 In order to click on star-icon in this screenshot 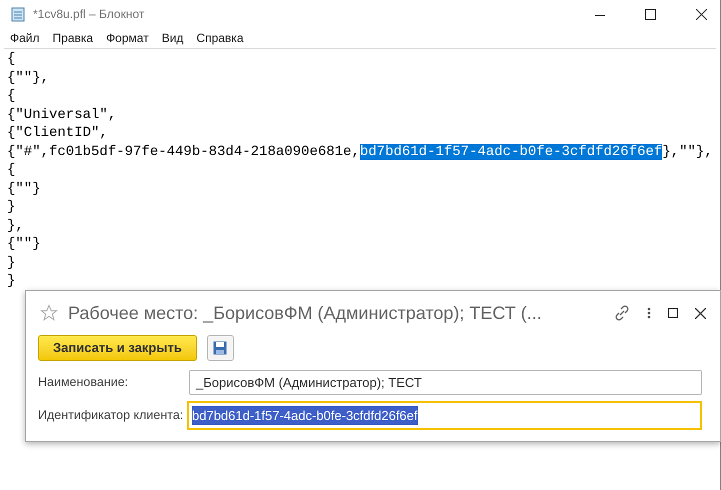, I will do `click(49, 313)`.